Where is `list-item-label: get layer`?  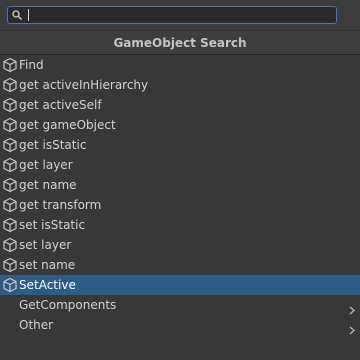
list-item-label: get layer is located at coordinates (46, 165).